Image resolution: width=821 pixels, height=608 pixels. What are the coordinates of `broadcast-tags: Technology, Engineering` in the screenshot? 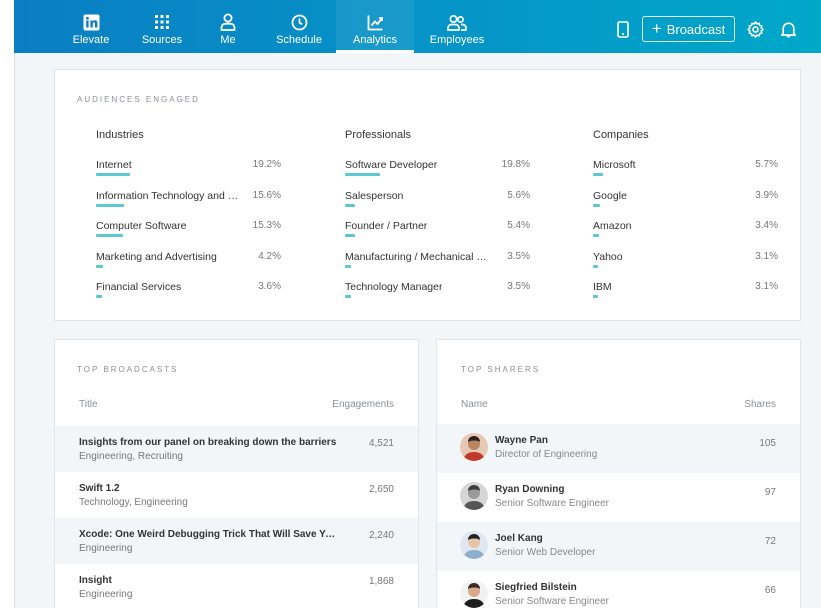 It's located at (133, 502).